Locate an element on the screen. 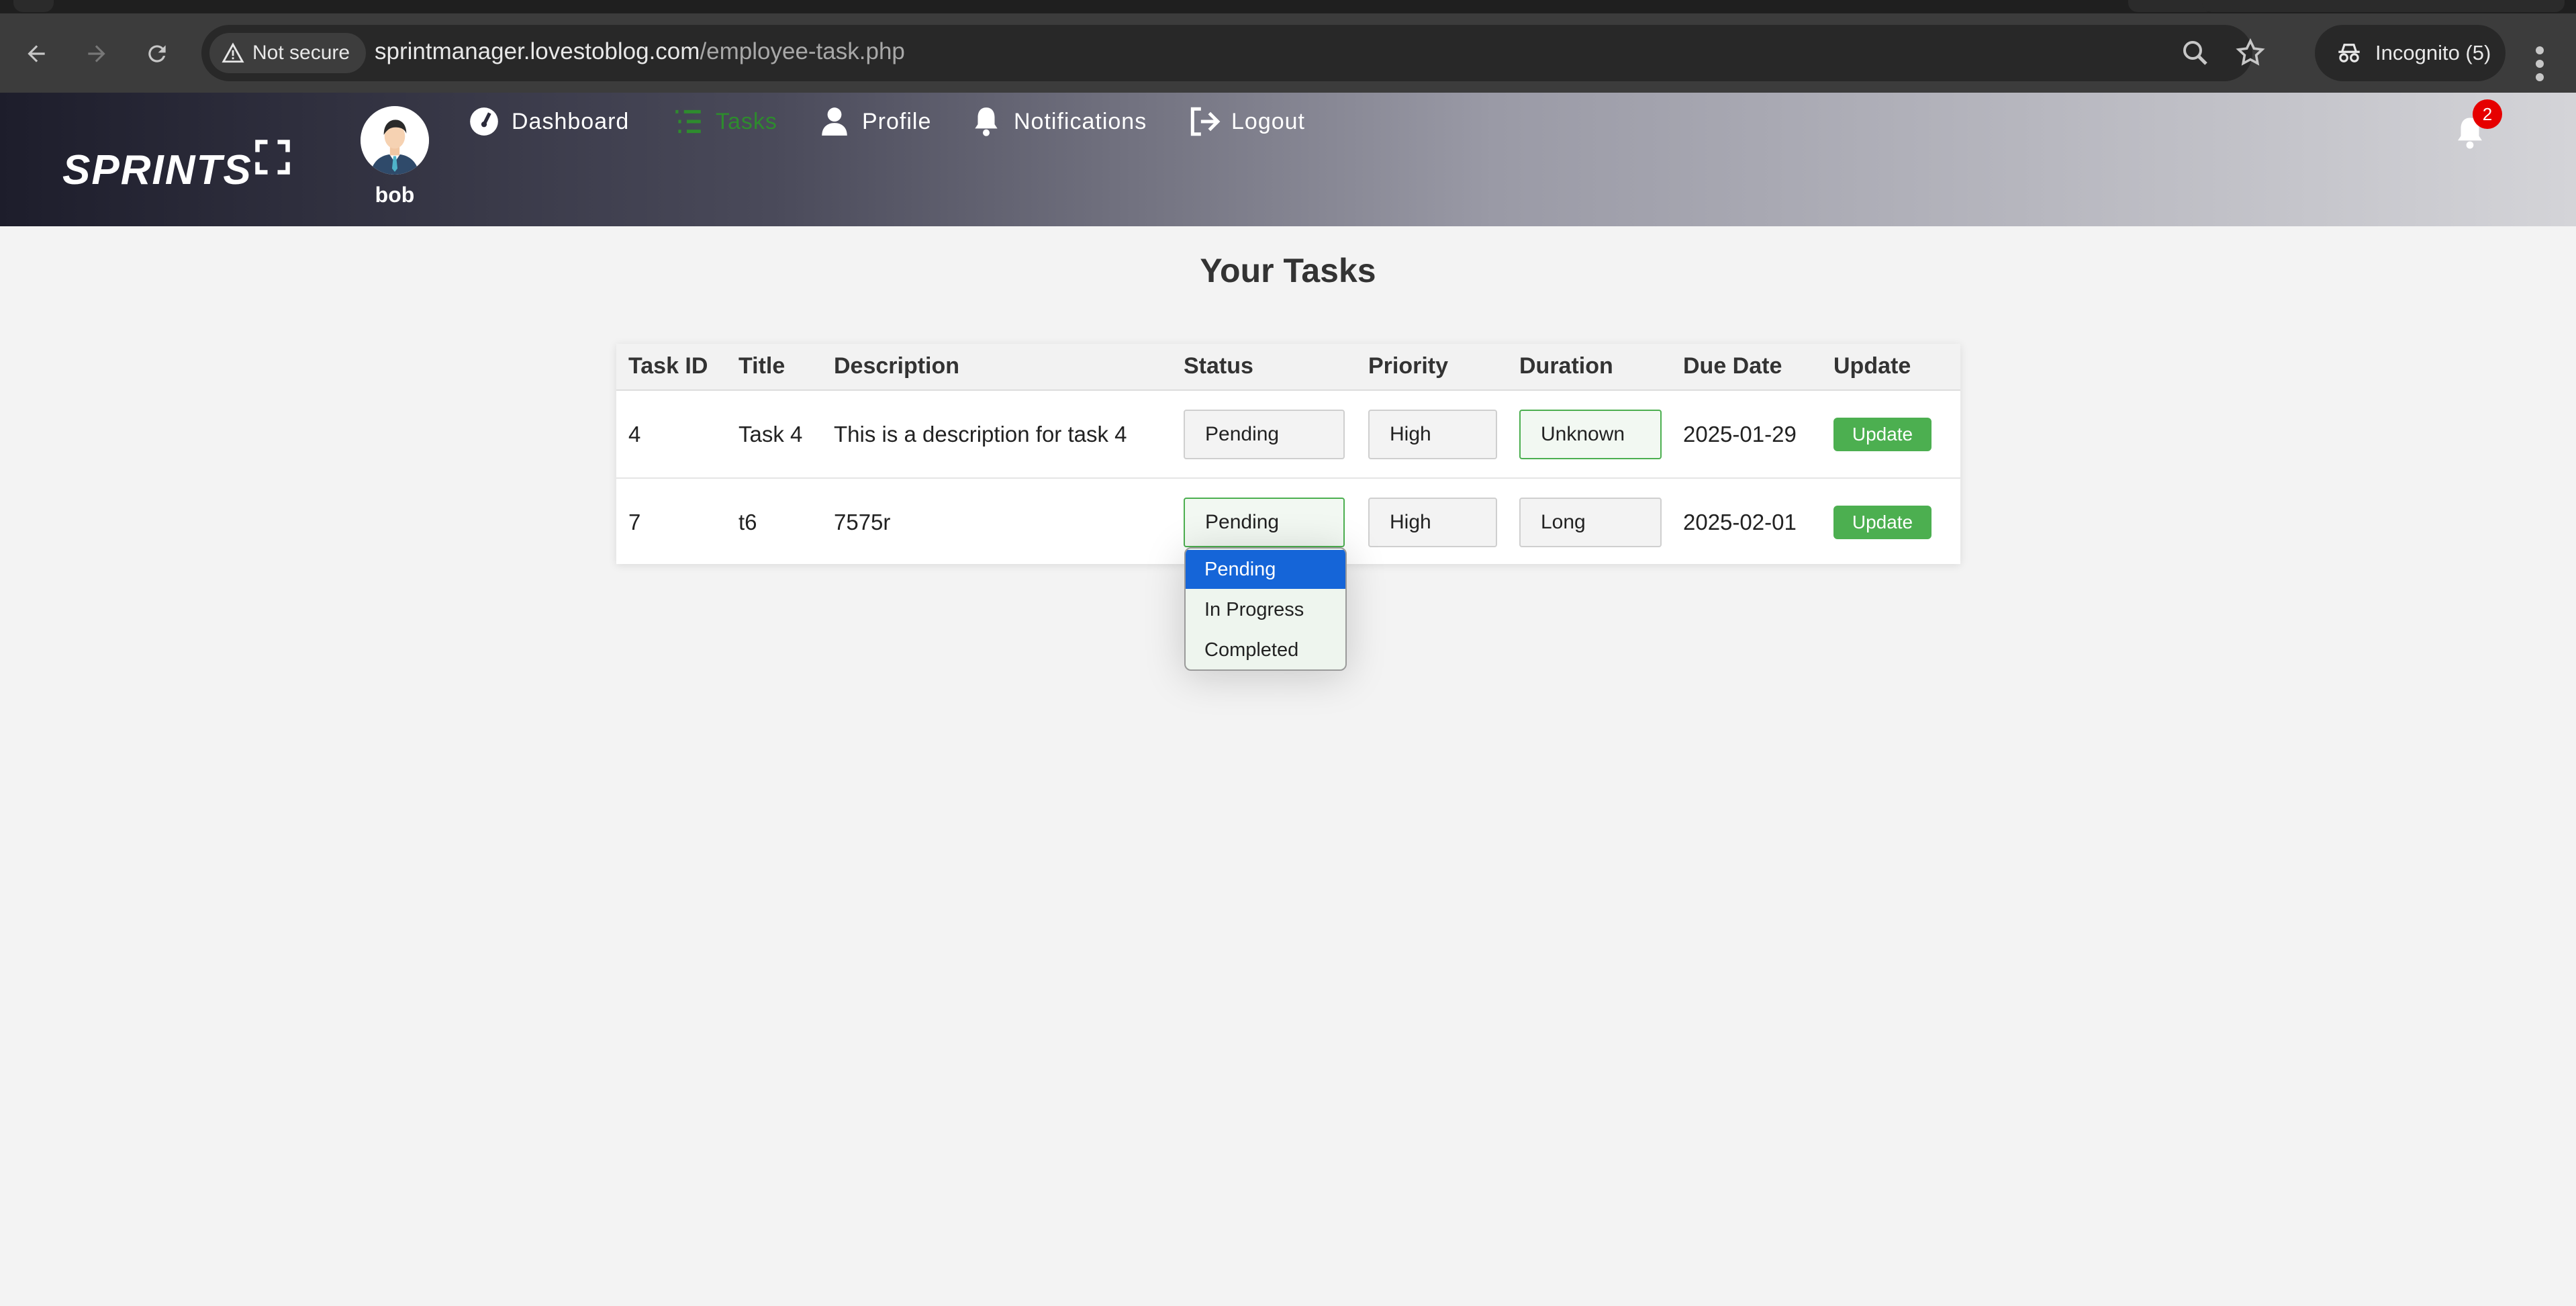 Image resolution: width=2576 pixels, height=1306 pixels. nav-label: Profile is located at coordinates (897, 121).